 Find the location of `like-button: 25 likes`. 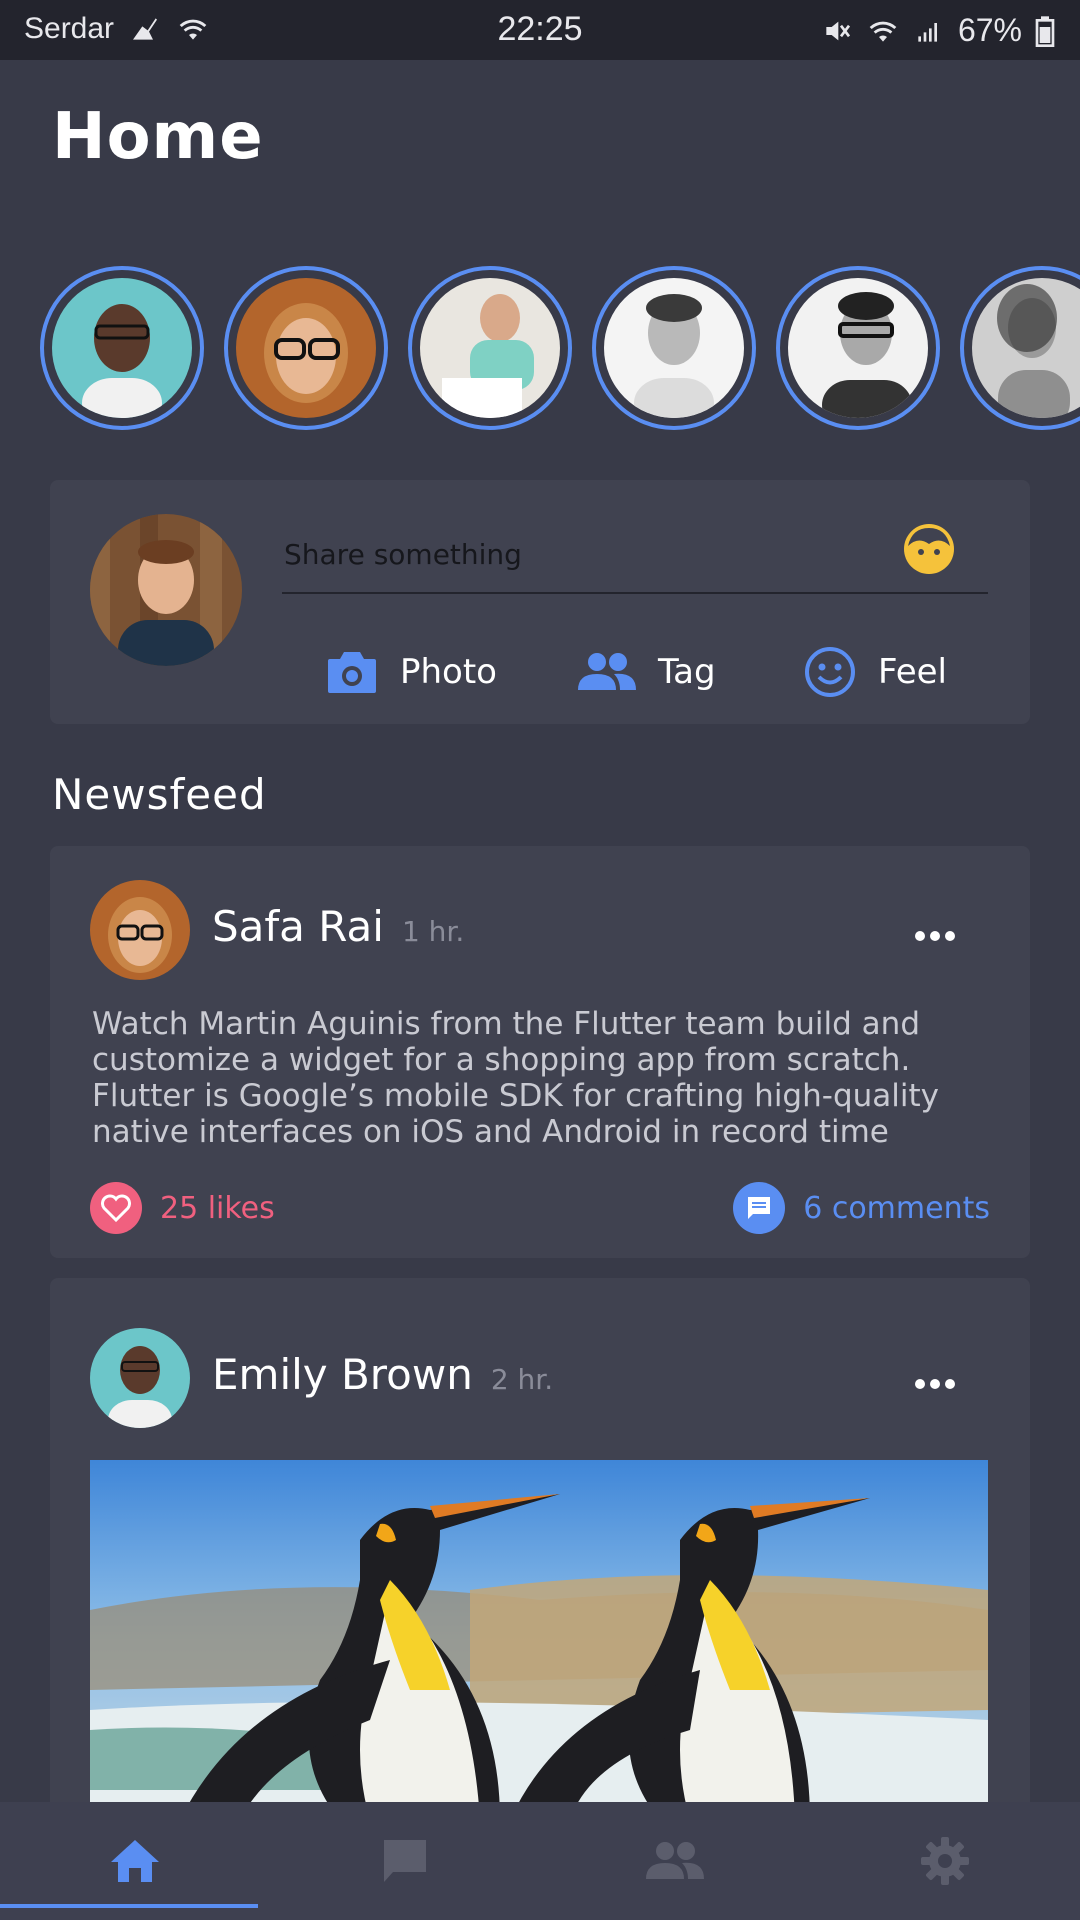

like-button: 25 likes is located at coordinates (182, 1208).